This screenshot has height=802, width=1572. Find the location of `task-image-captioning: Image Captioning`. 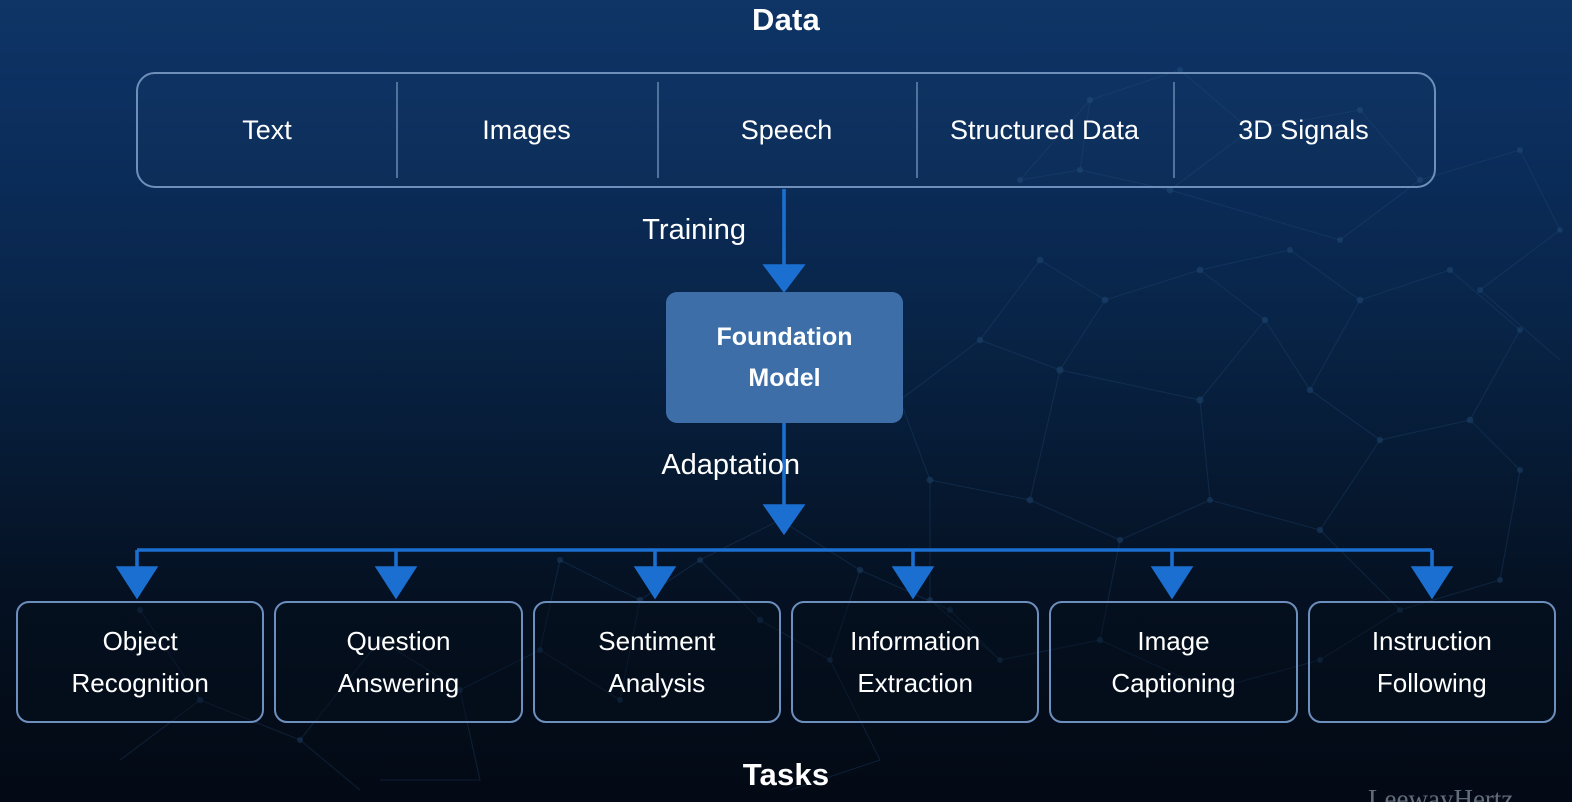

task-image-captioning: Image Captioning is located at coordinates (1173, 662).